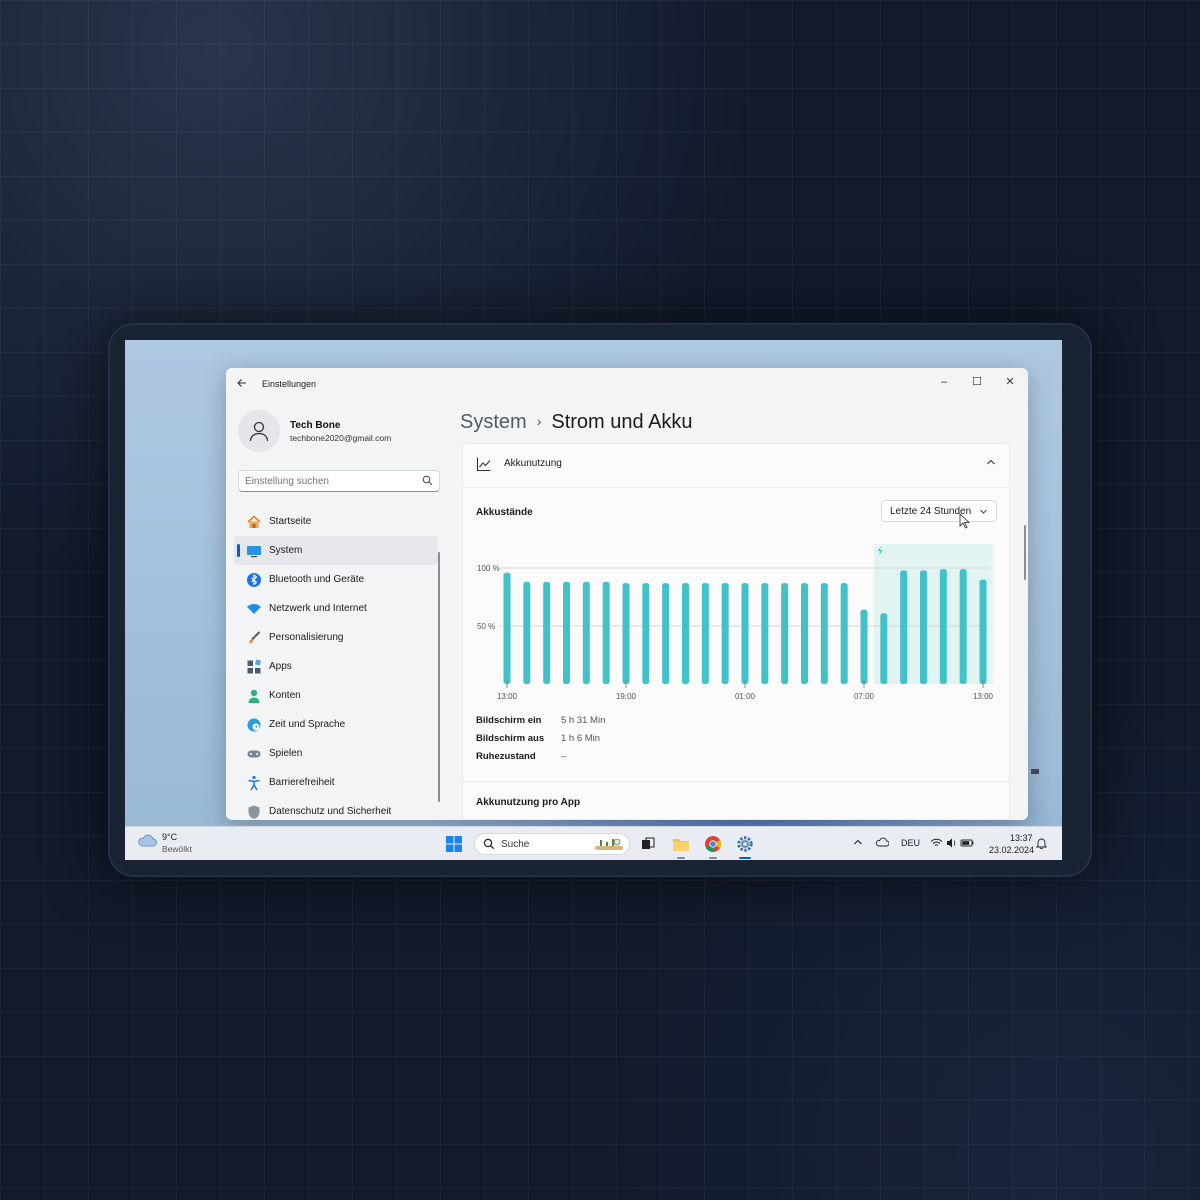 The image size is (1200, 1200). I want to click on sidebar-item-label: Datenschutz und Sicherheit, so click(330, 811).